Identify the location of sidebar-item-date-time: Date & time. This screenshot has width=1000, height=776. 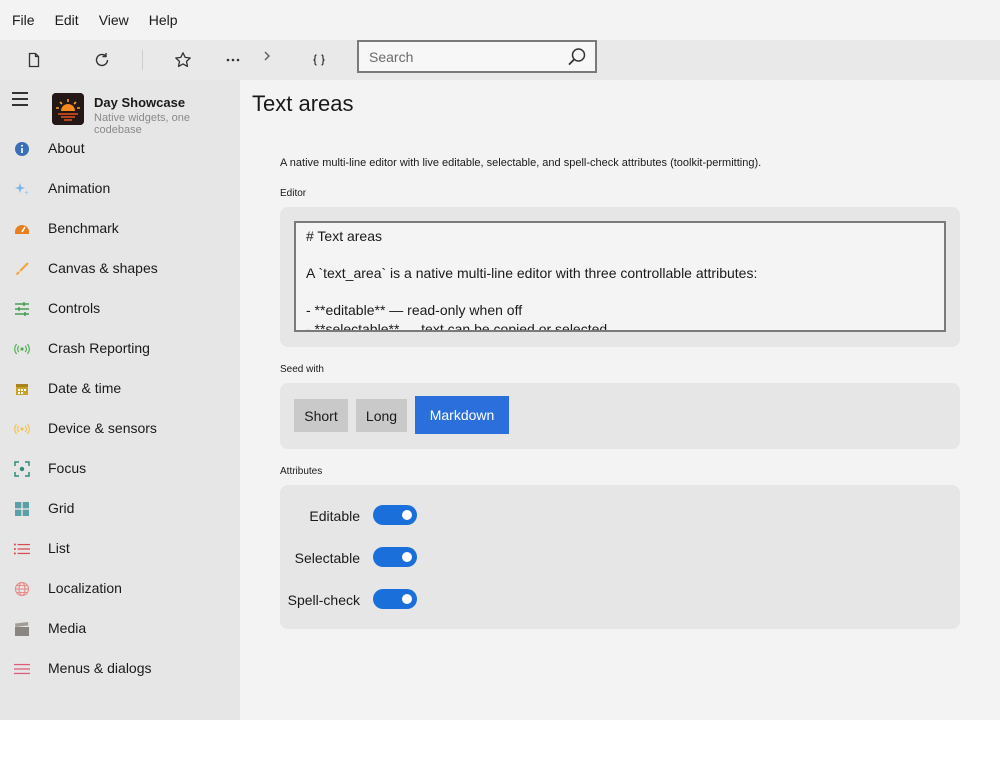
(120, 389).